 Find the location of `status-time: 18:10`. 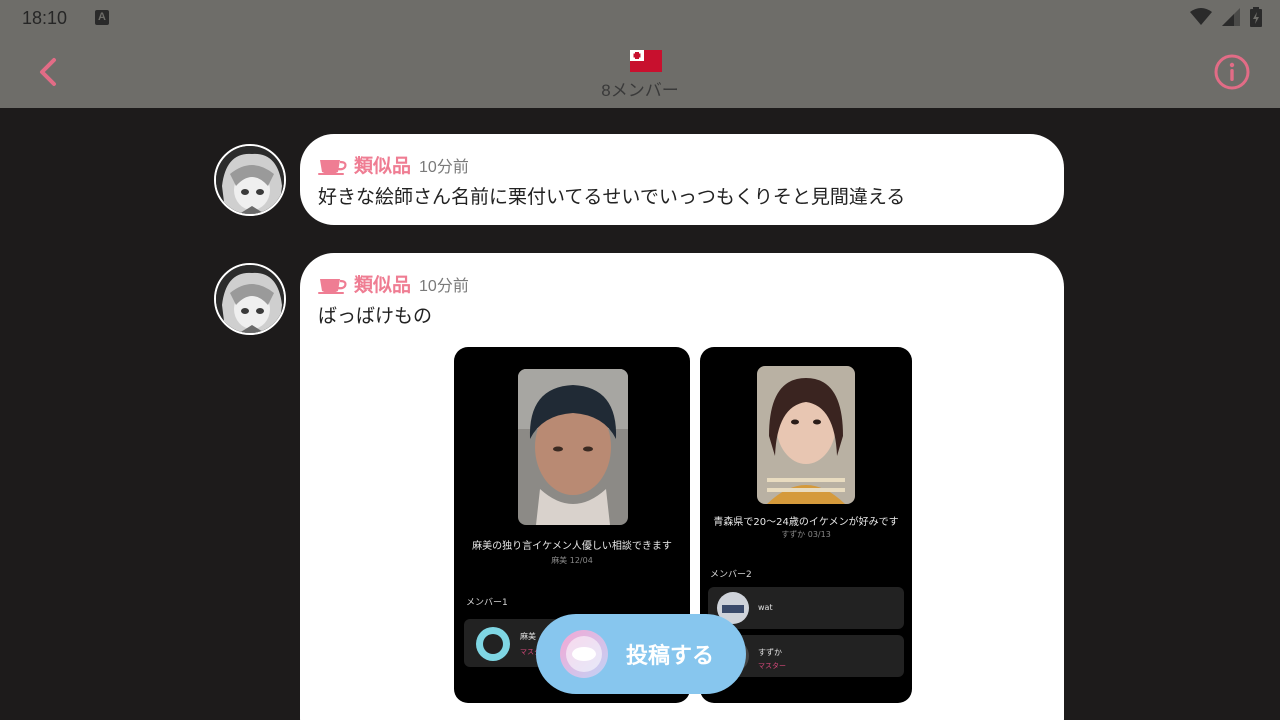

status-time: 18:10 is located at coordinates (45, 18).